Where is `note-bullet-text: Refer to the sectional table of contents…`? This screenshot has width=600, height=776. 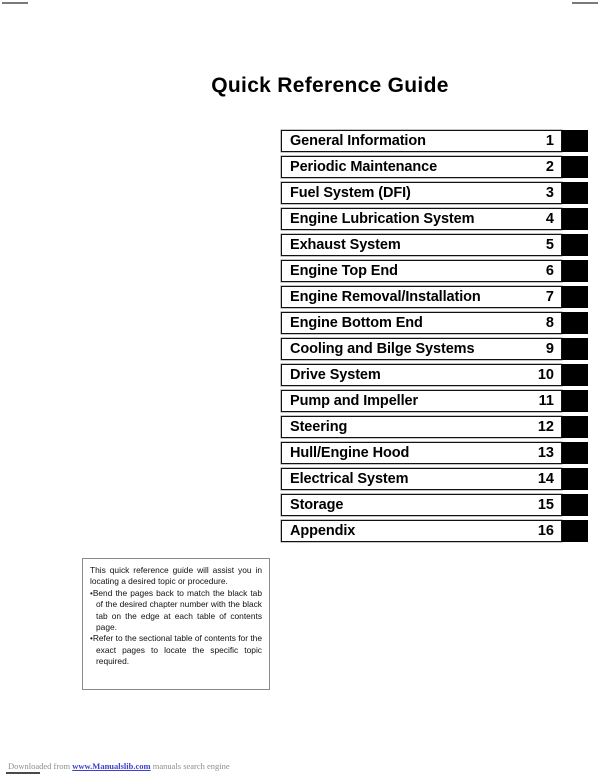
note-bullet-text: Refer to the sectional table of contents… is located at coordinates (177, 650).